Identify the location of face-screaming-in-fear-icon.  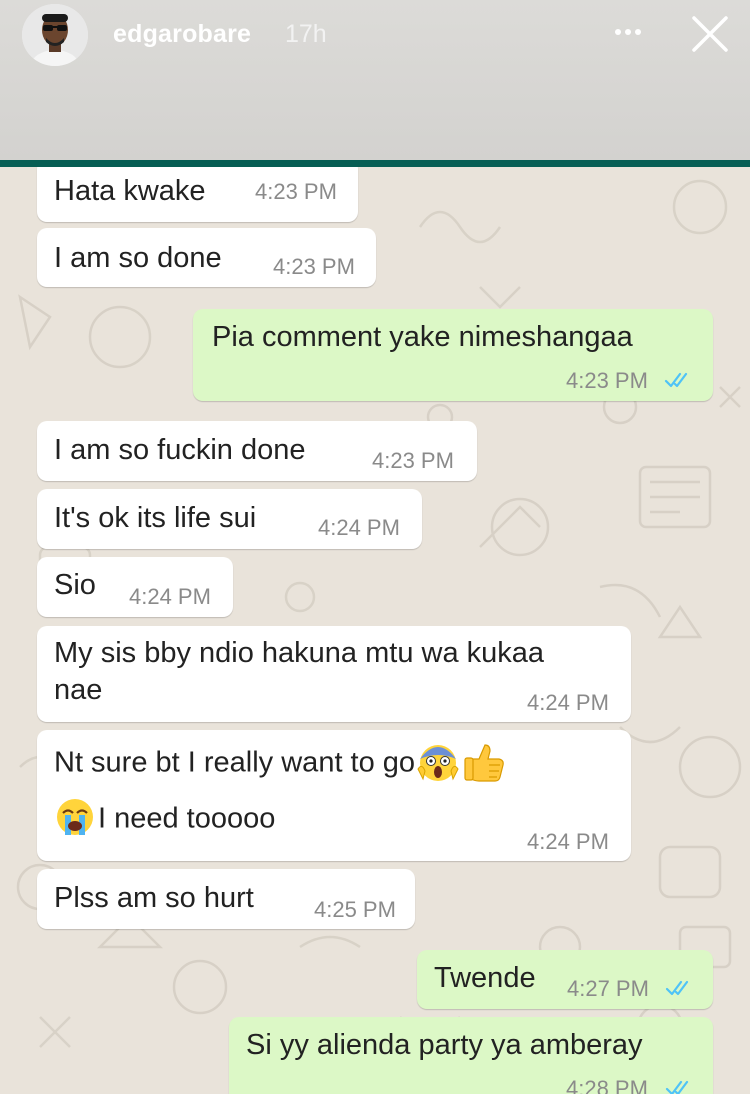
(438, 763).